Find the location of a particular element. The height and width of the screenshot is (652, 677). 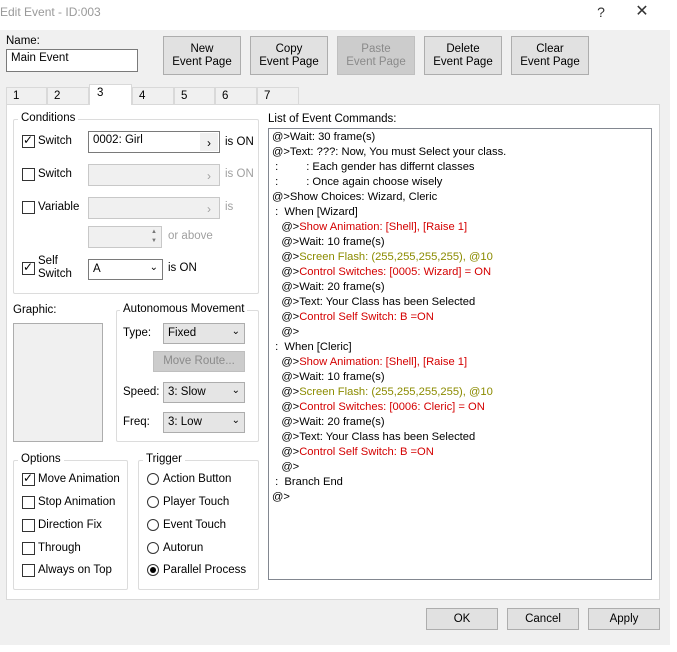

command-text: Wait: 20 frame(s) is located at coordinates (342, 422).